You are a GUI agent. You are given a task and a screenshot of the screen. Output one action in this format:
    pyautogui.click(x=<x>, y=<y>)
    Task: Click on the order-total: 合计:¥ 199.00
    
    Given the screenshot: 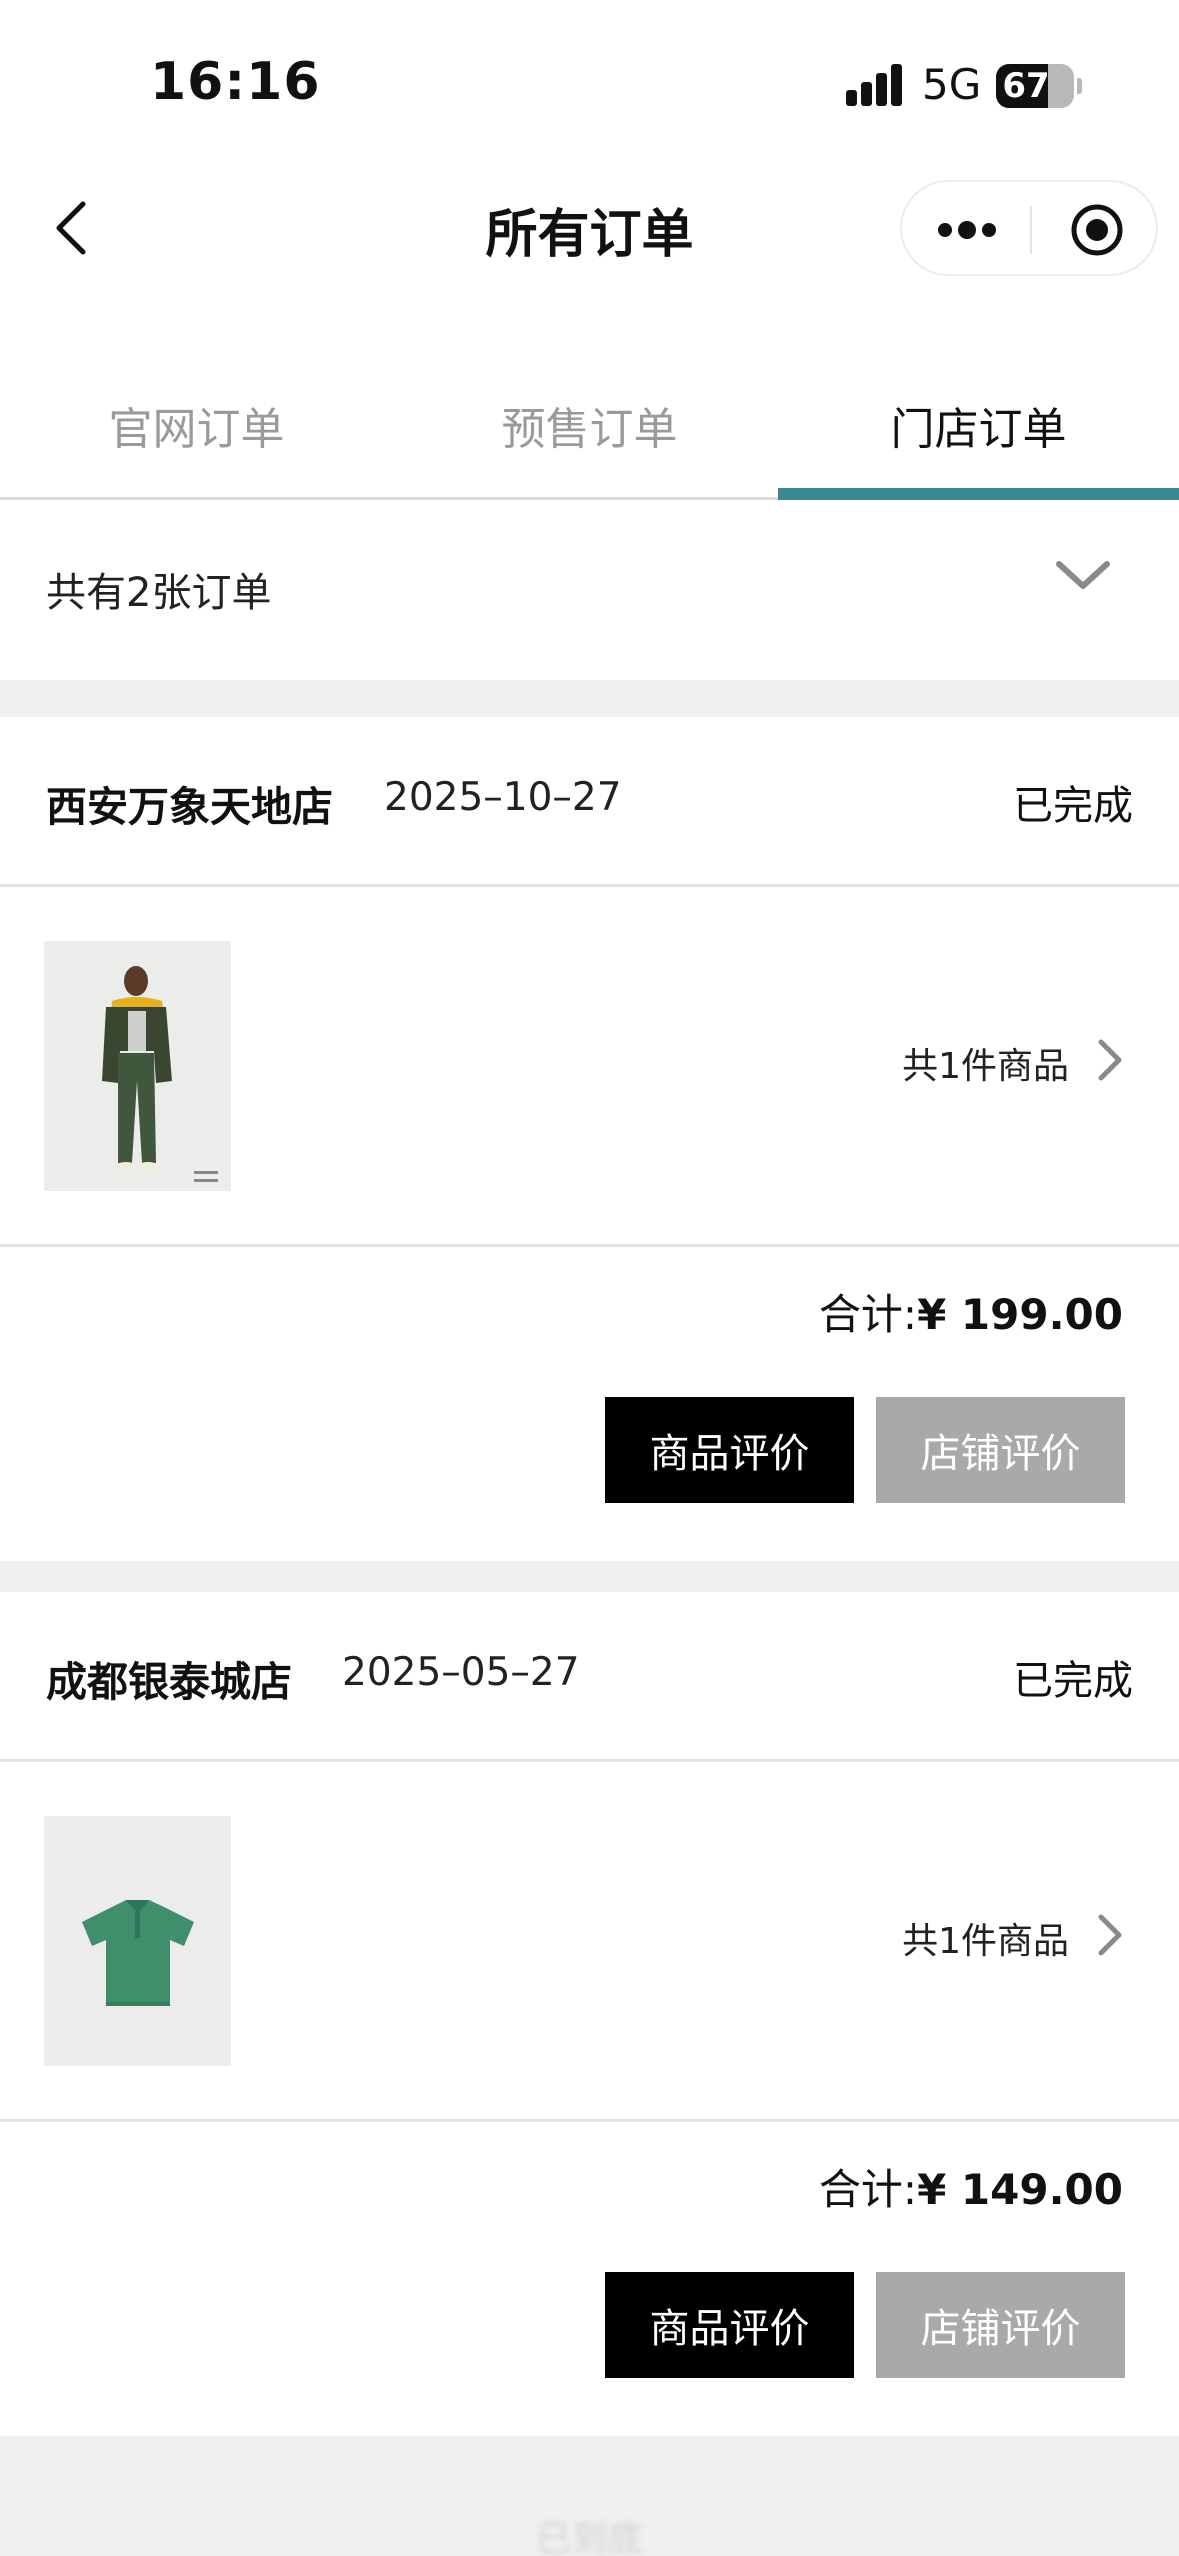 What is the action you would take?
    pyautogui.click(x=971, y=1311)
    